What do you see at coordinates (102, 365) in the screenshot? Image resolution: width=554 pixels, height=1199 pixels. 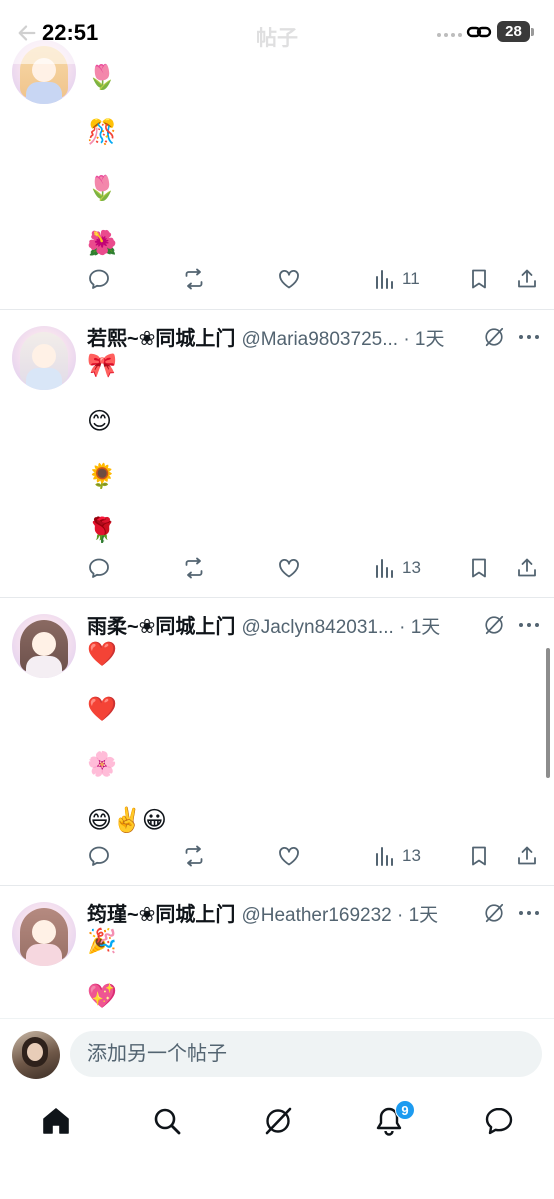 I see `emoji-line: 🎀` at bounding box center [102, 365].